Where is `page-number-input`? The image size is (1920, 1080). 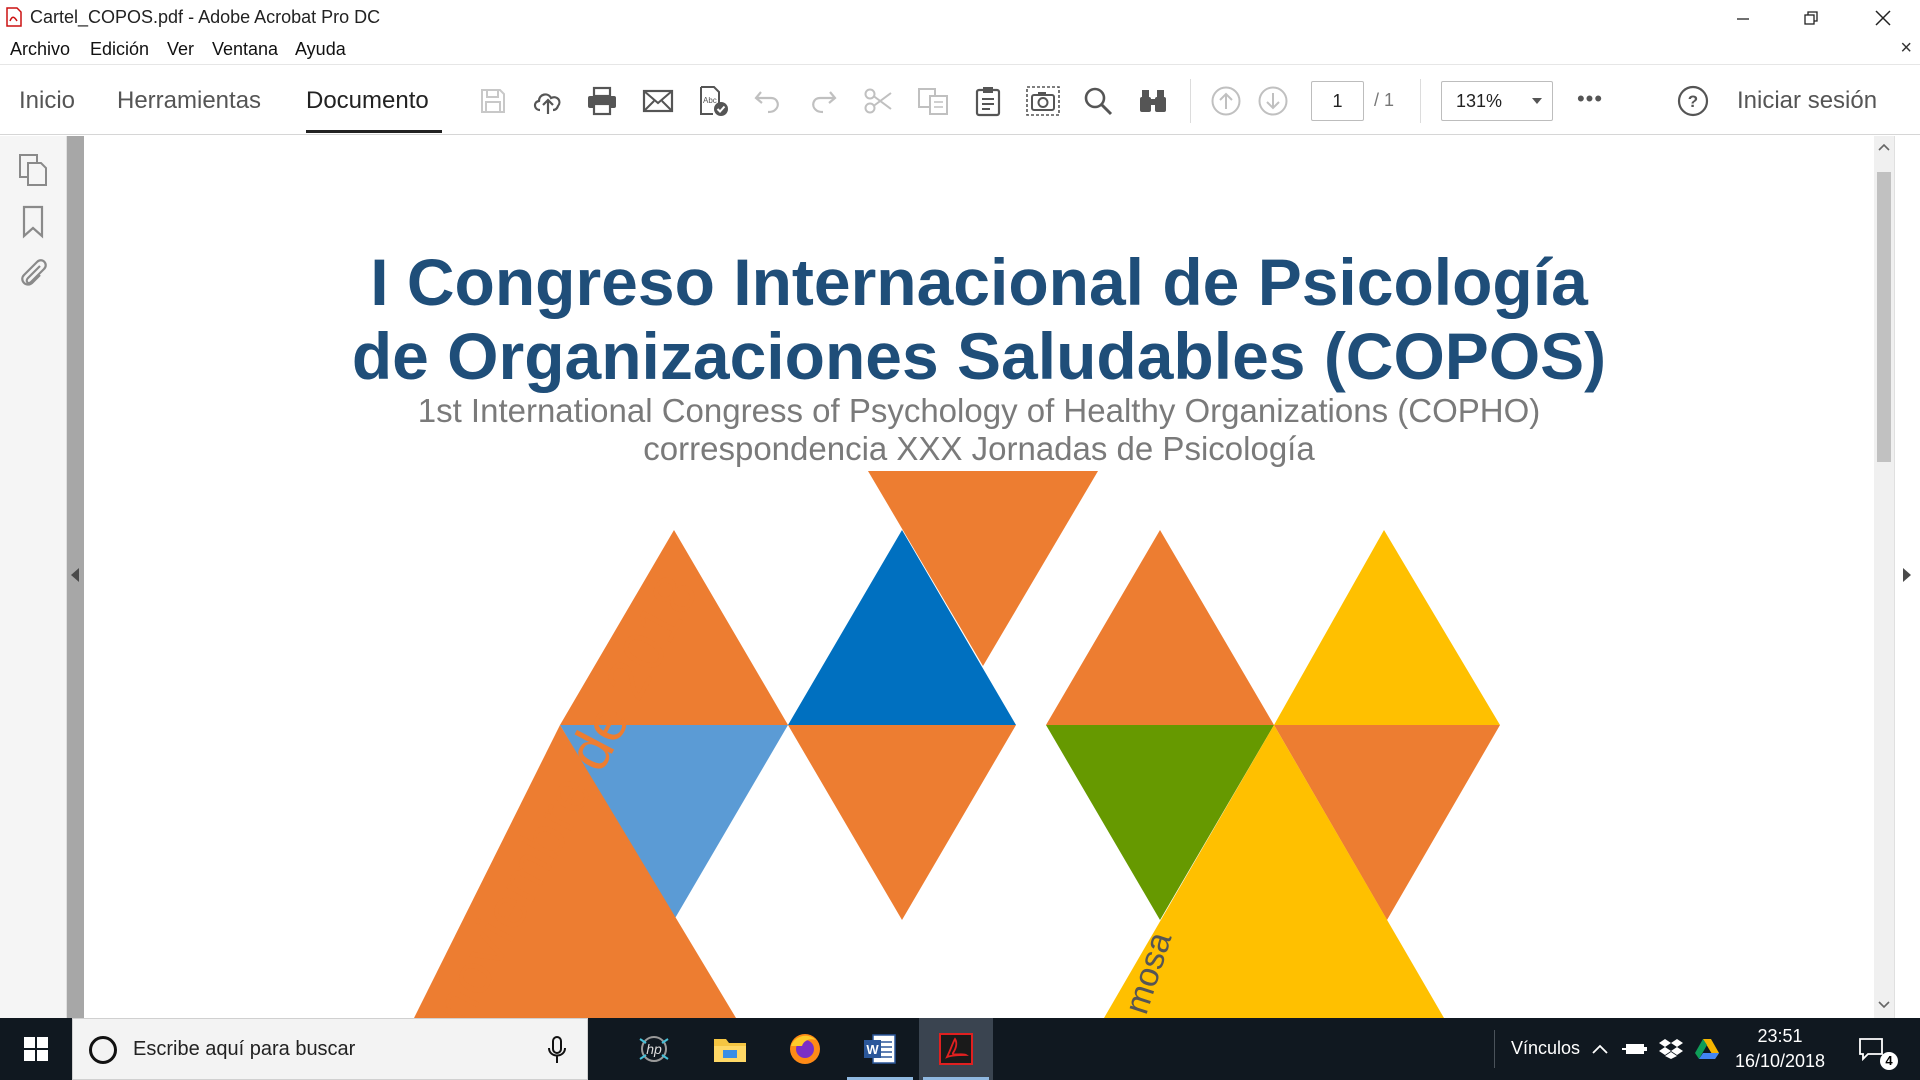
page-number-input is located at coordinates (1337, 101).